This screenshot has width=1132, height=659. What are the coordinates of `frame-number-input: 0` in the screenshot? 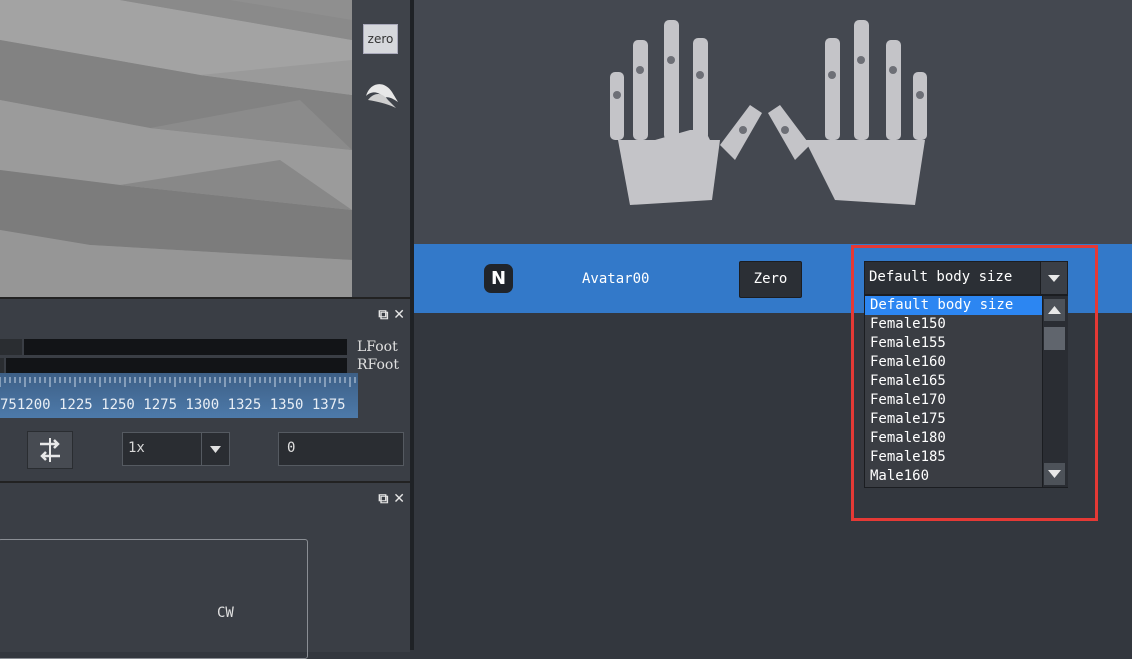 It's located at (341, 449).